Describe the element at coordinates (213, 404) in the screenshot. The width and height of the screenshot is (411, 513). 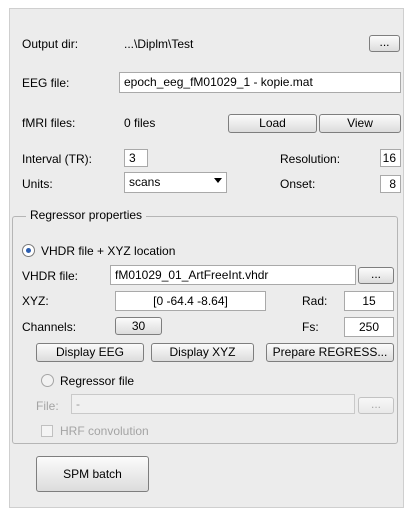
I see `regressor-file-field: -` at that location.